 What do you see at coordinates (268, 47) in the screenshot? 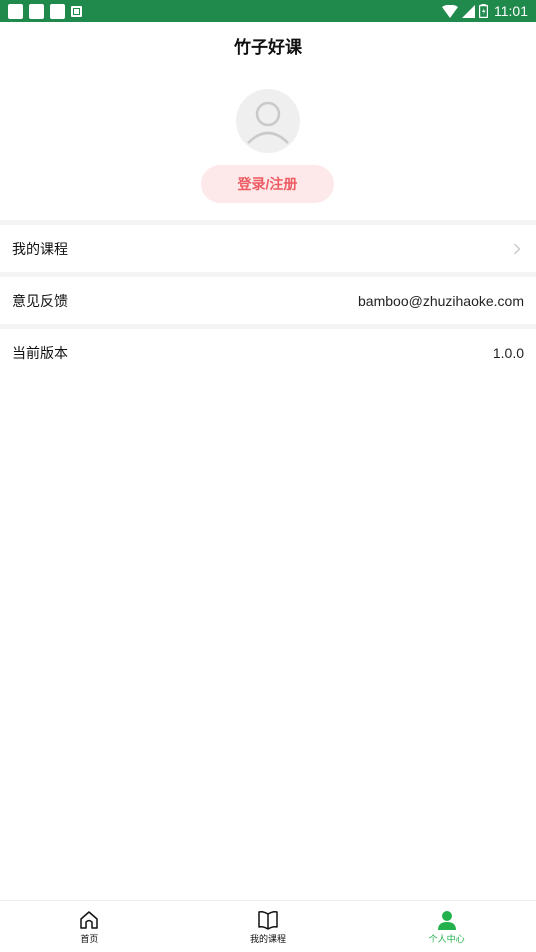
I see `page-title: 竹子好课` at bounding box center [268, 47].